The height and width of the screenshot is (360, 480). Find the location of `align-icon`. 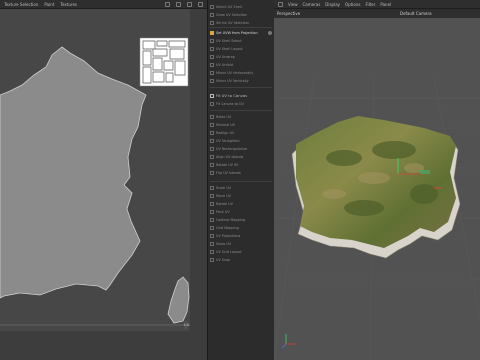

align-icon is located at coordinates (212, 156).